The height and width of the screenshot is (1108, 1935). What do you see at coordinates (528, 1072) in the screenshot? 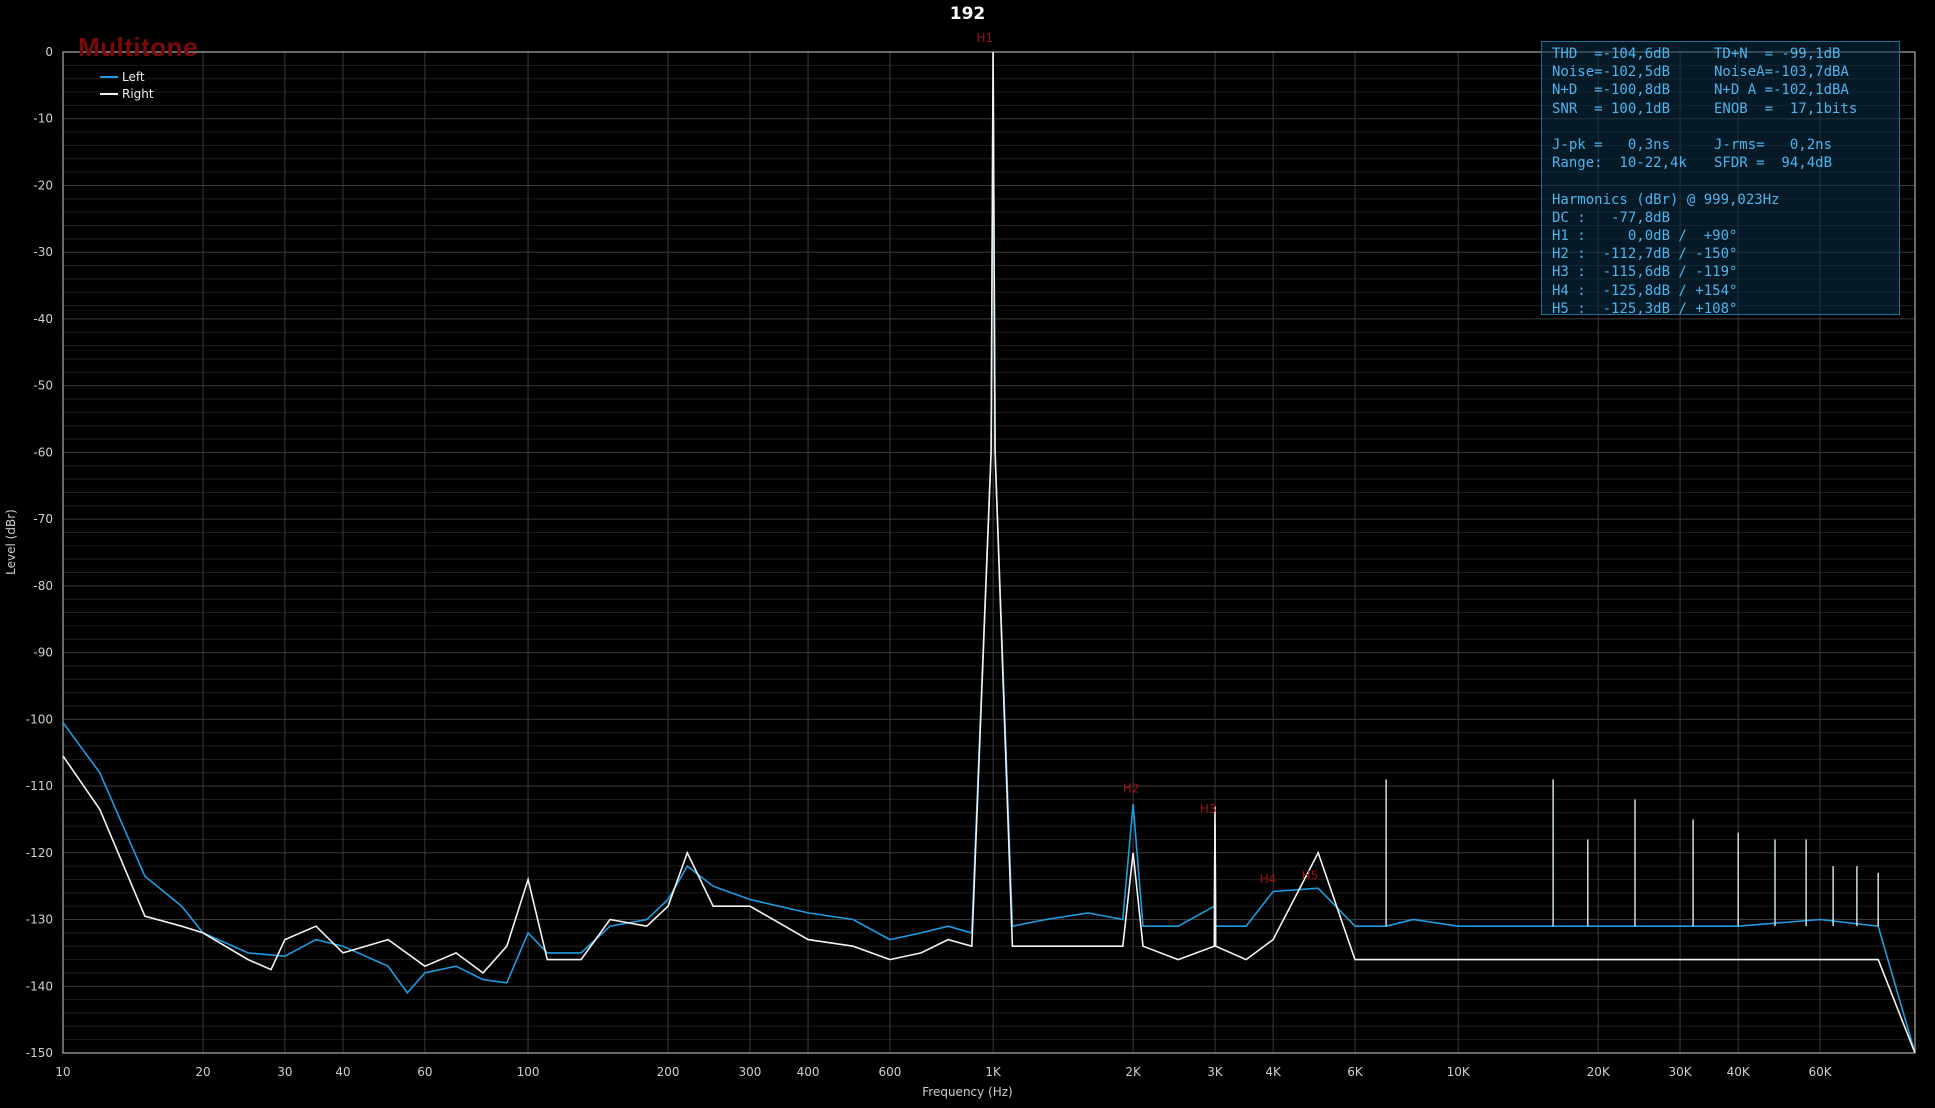
I see `x-tick-label: 100` at bounding box center [528, 1072].